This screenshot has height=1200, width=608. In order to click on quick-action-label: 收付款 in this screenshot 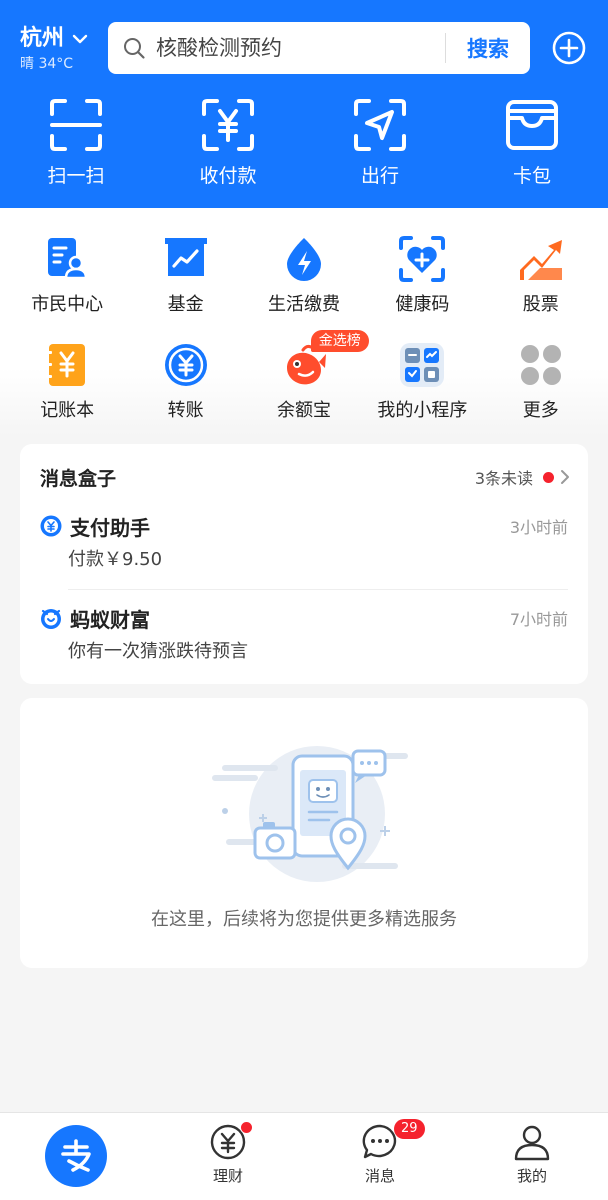, I will do `click(228, 176)`.